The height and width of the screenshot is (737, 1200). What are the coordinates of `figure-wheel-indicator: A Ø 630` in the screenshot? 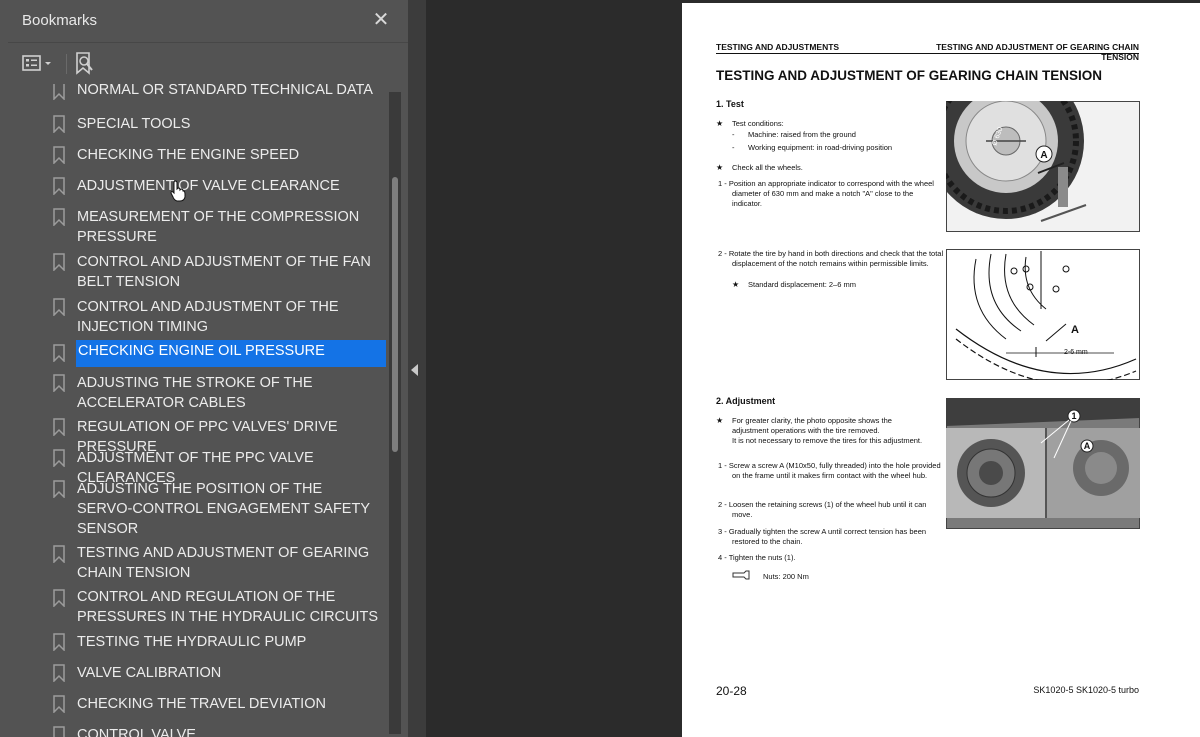 It's located at (1043, 166).